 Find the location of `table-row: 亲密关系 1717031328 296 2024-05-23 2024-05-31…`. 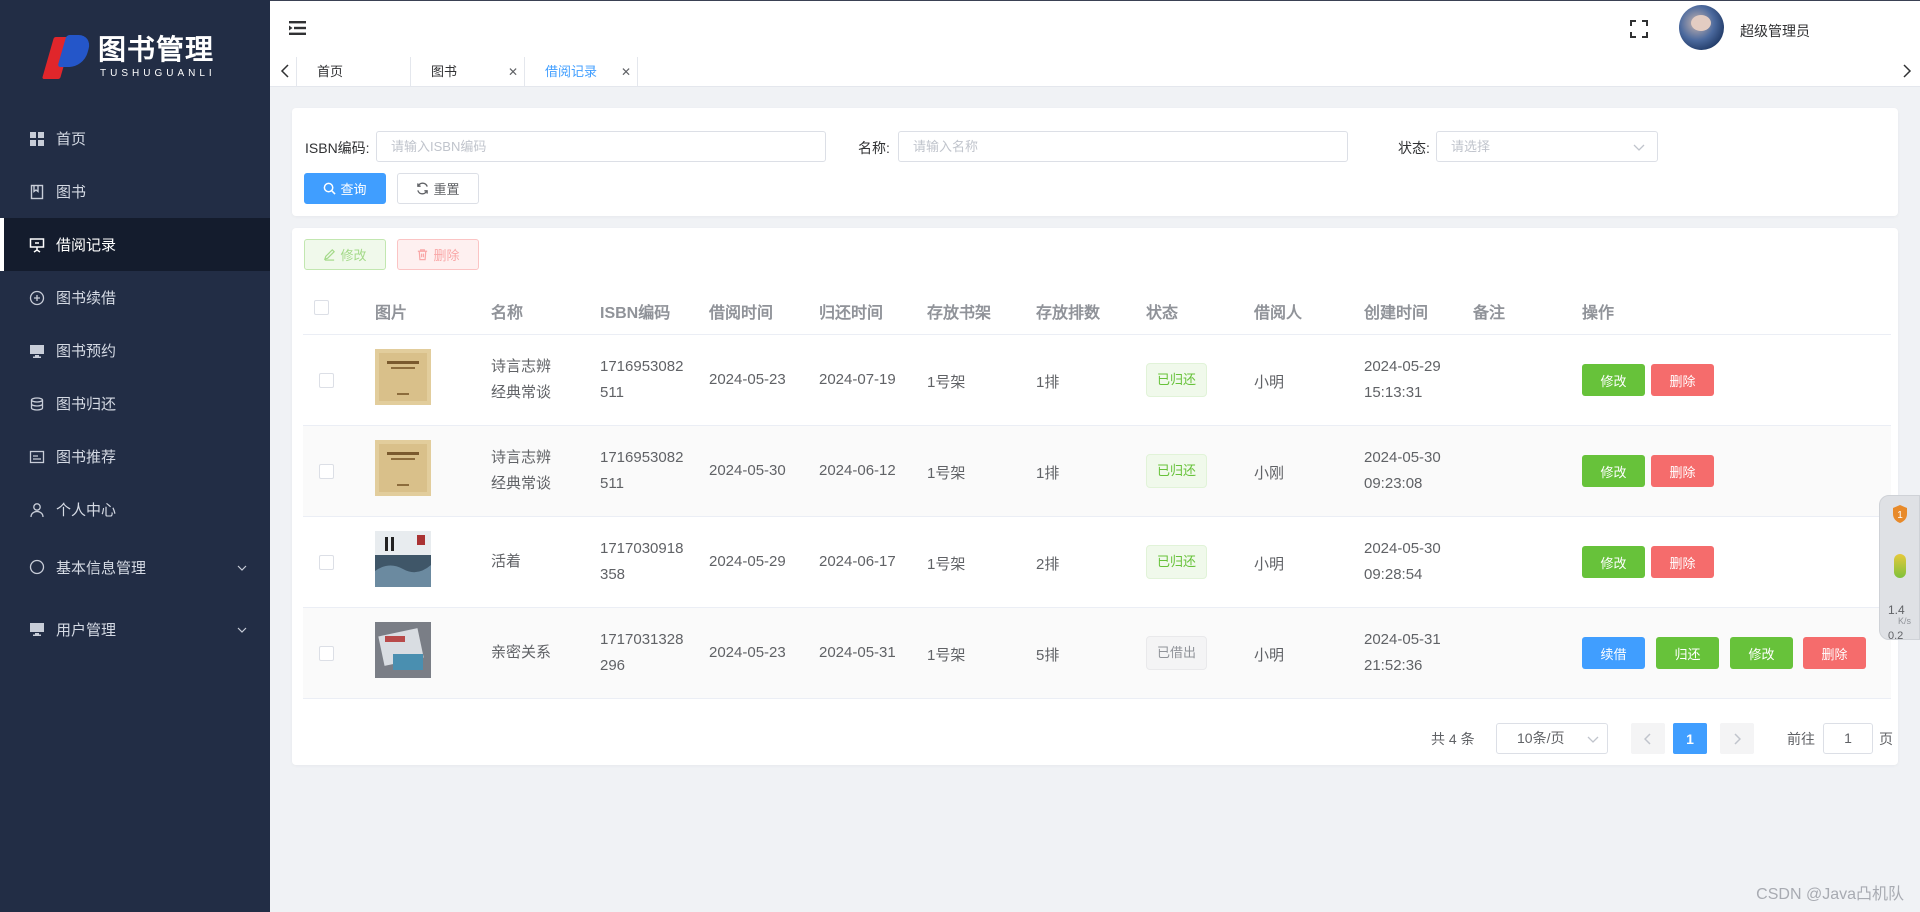

table-row: 亲密关系 1717031328 296 2024-05-23 2024-05-31… is located at coordinates (1097, 653).